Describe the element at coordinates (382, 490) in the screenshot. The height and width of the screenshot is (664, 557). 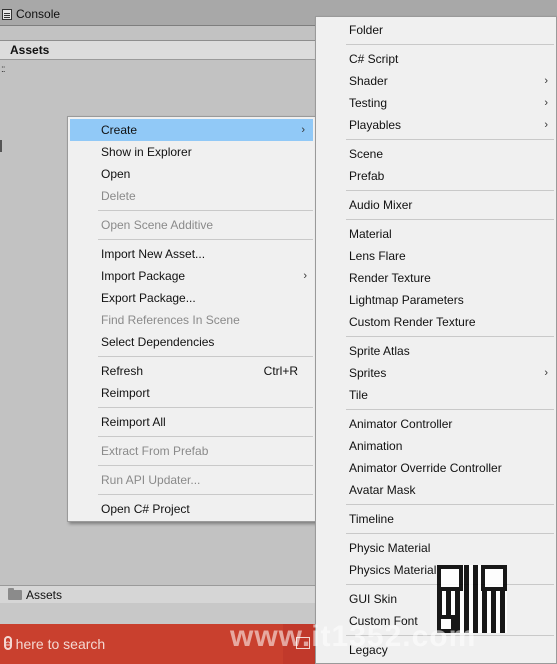
I see `menu-item-label: Avatar Mask` at that location.